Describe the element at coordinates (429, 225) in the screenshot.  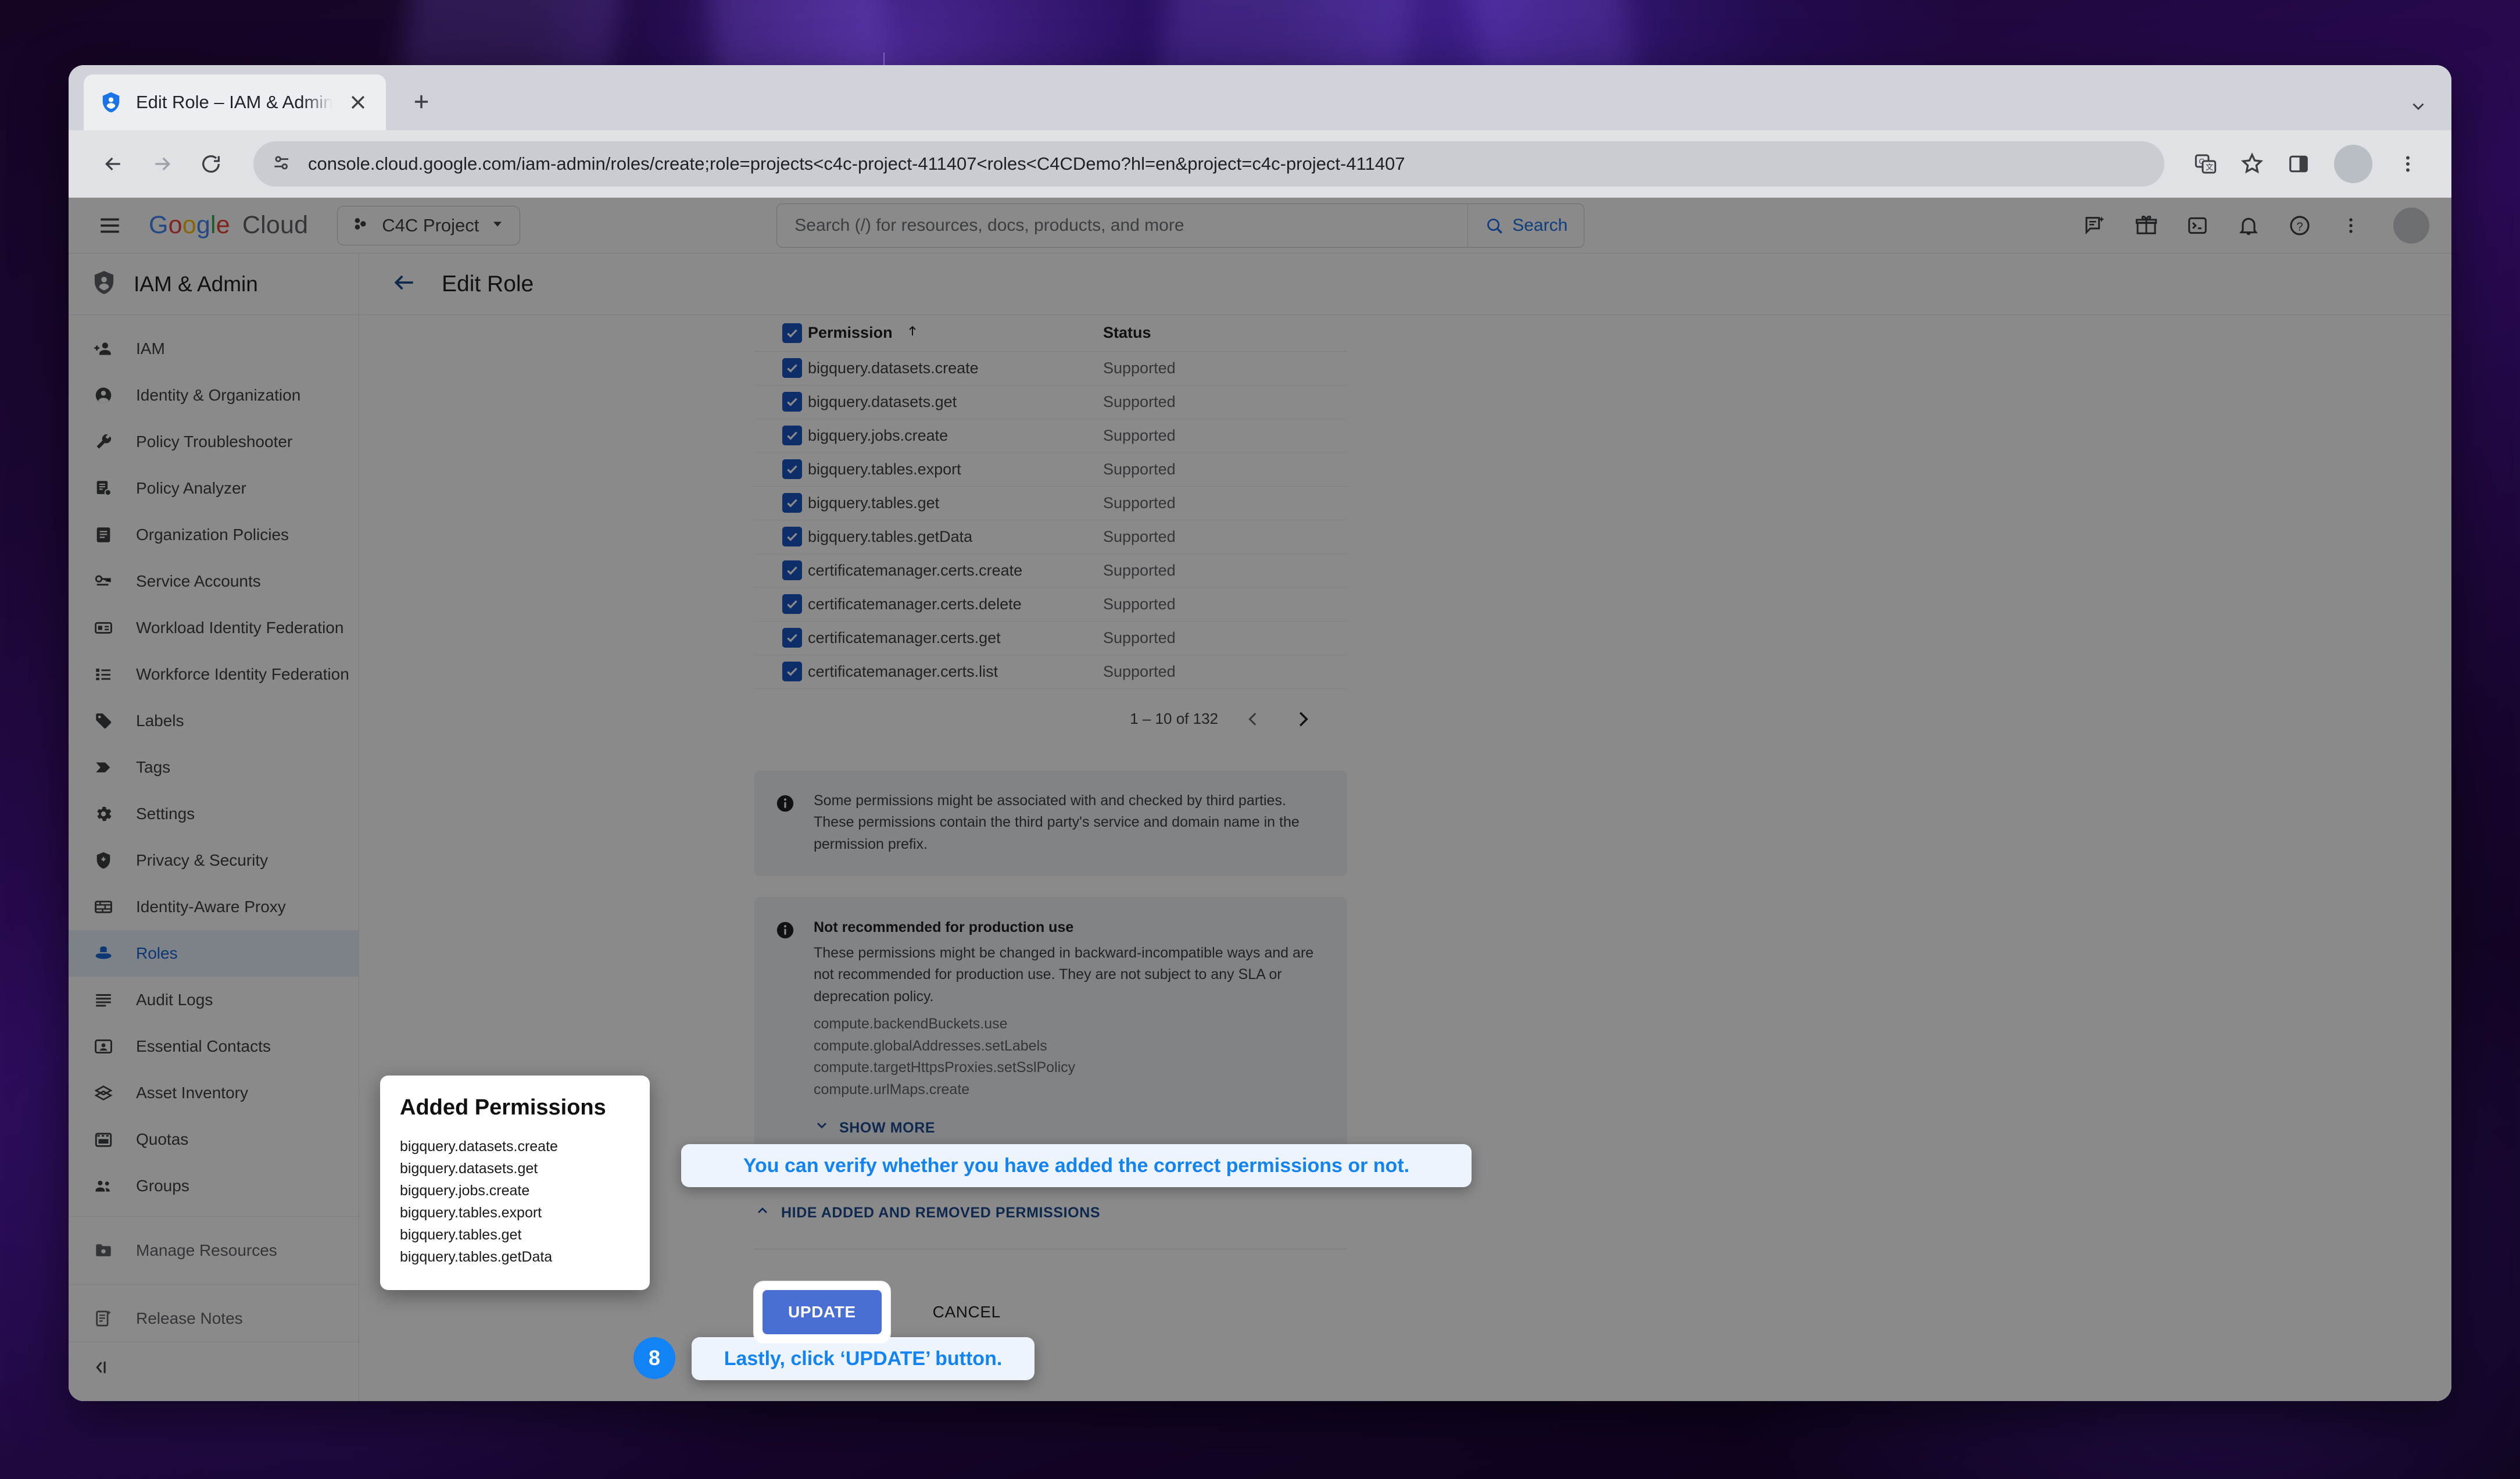
I see `project-selector: C4C Project` at that location.